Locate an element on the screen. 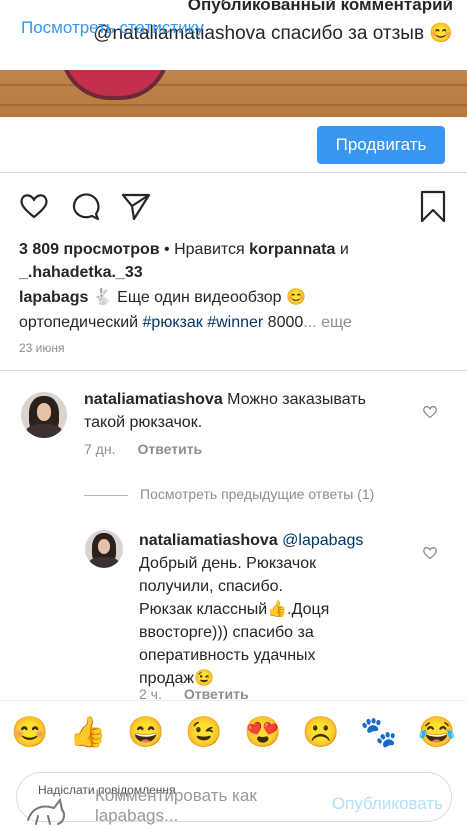 This screenshot has width=467, height=829. comment-like-heart-icon is located at coordinates (430, 412).